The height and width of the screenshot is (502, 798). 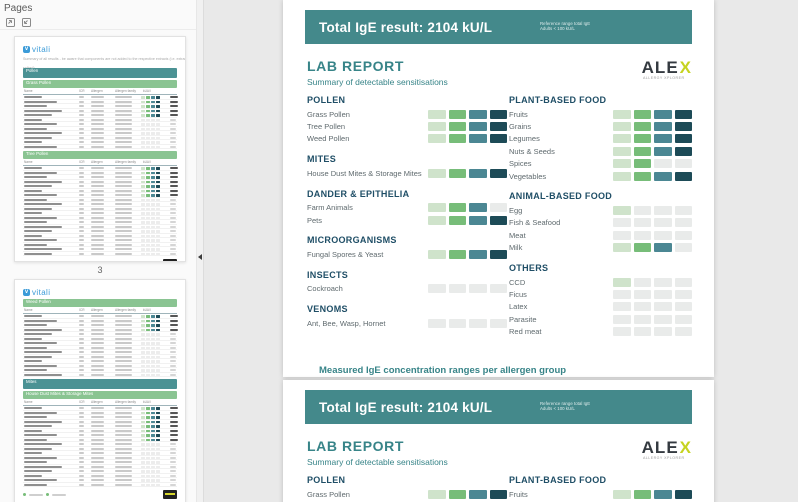 What do you see at coordinates (200, 251) in the screenshot?
I see `sidebar-resize-divider` at bounding box center [200, 251].